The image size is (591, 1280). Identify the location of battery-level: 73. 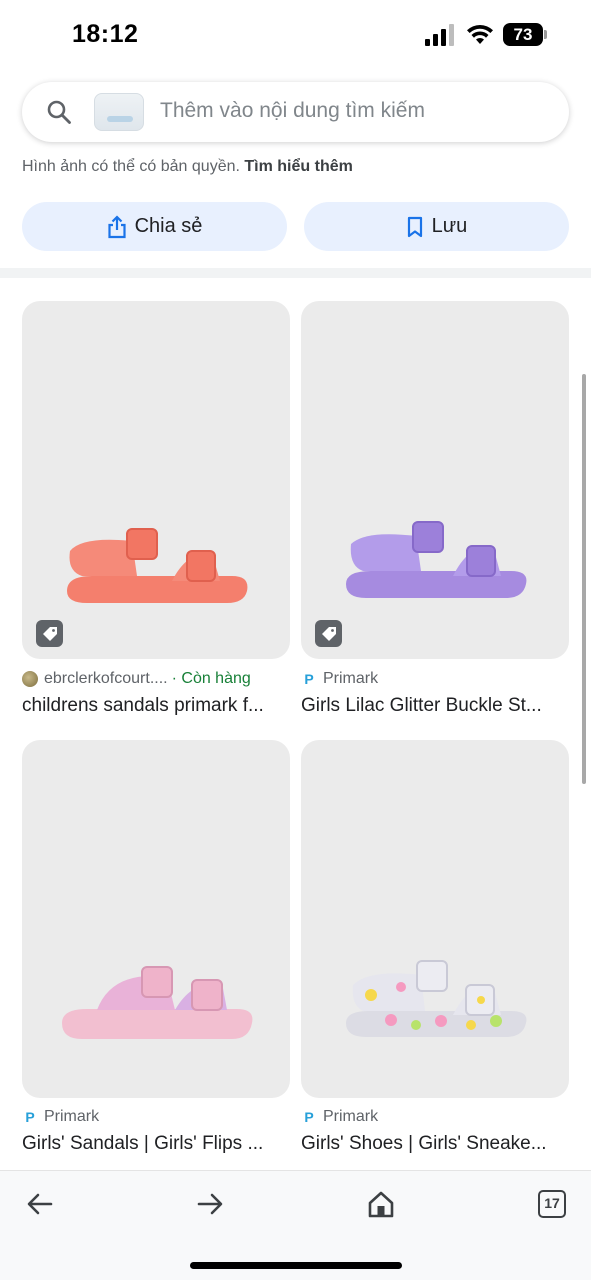
(523, 34).